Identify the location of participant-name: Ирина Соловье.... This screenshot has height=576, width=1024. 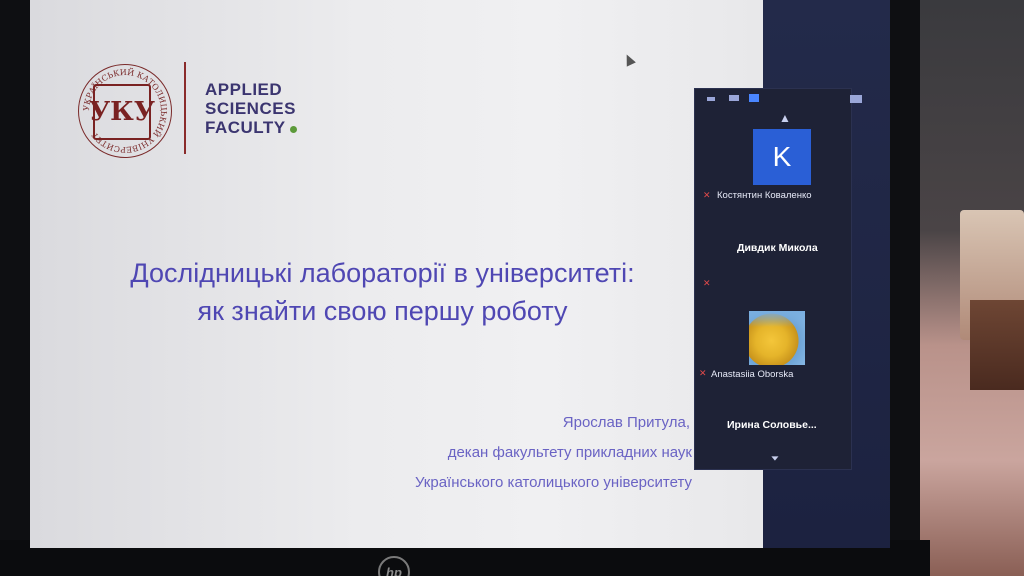
(772, 425).